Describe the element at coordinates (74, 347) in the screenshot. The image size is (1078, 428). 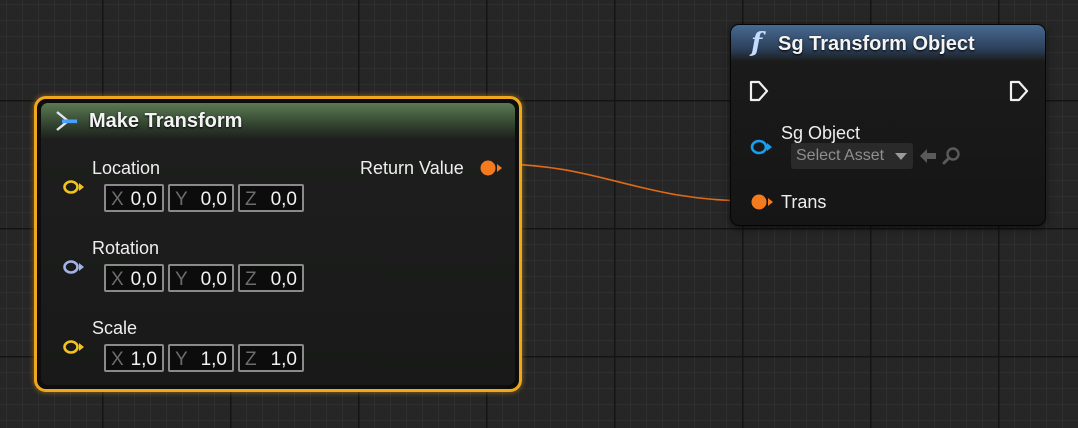
I see `scale-pin` at that location.